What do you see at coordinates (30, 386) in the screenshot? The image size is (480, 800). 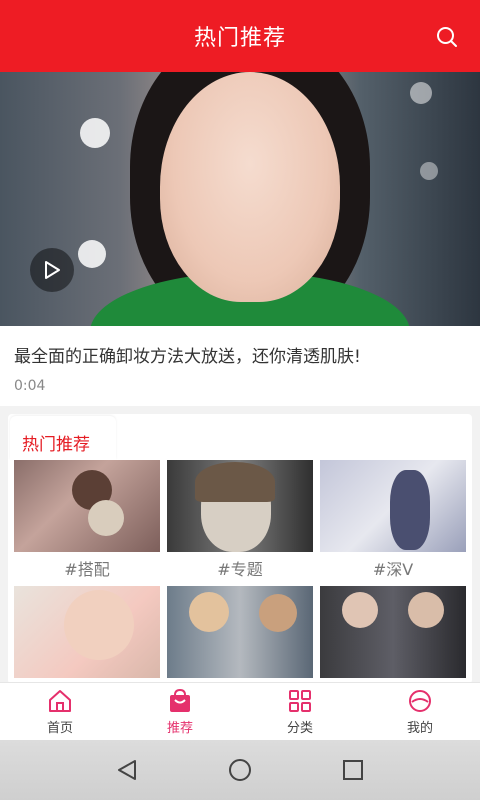 I see `video-duration: 0:04` at bounding box center [30, 386].